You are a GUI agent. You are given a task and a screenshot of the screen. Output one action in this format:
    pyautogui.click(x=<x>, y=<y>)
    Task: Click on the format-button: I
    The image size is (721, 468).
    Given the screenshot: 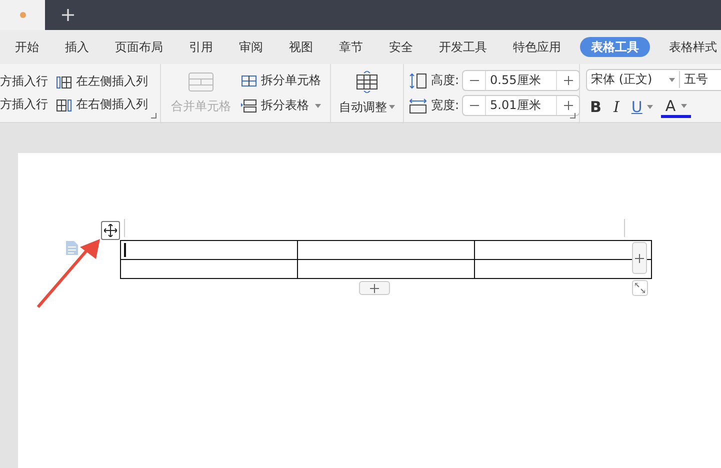 What is the action you would take?
    pyautogui.click(x=616, y=107)
    